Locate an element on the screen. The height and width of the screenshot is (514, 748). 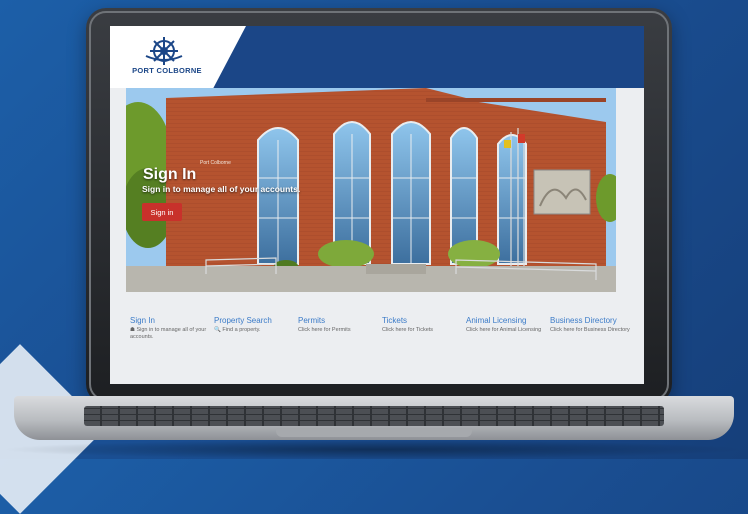
link-title: Permits is located at coordinates (338, 320).